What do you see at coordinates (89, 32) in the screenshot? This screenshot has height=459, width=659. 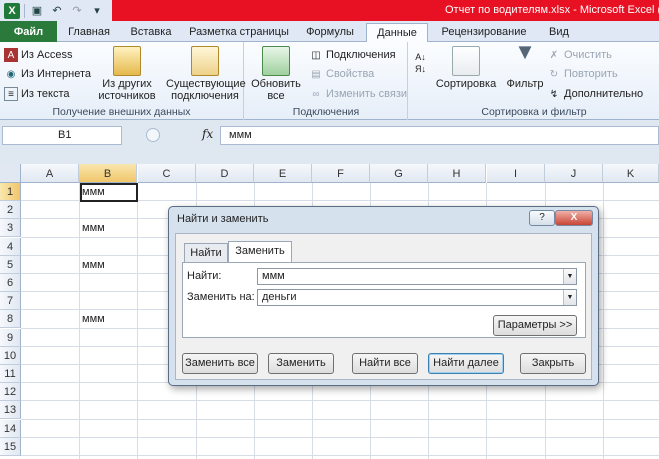 I see `tab-home: Главная` at bounding box center [89, 32].